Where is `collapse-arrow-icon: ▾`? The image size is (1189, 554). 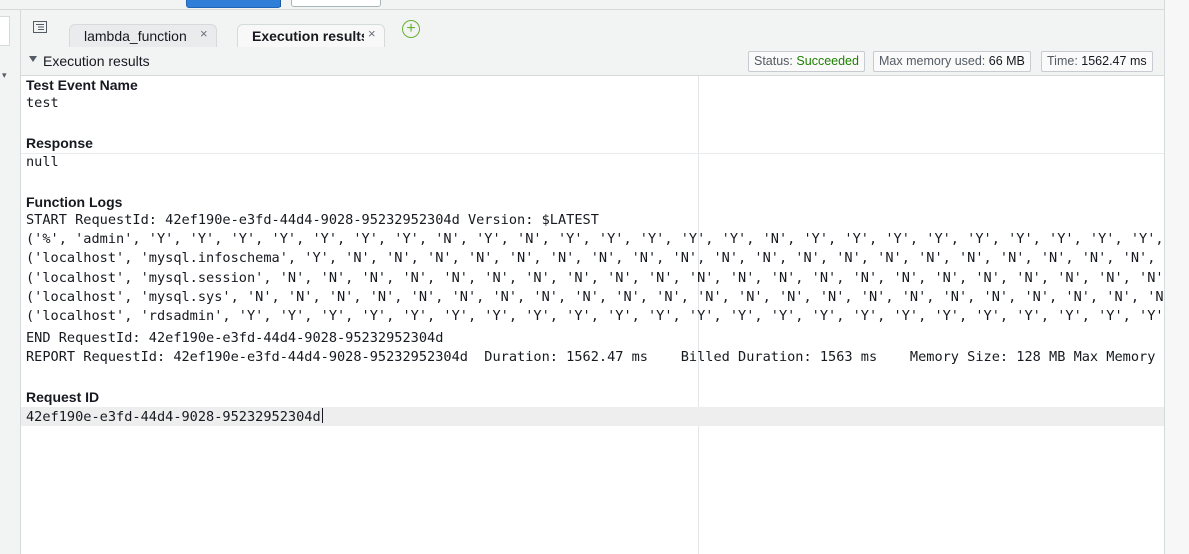
collapse-arrow-icon: ▾ is located at coordinates (4, 75).